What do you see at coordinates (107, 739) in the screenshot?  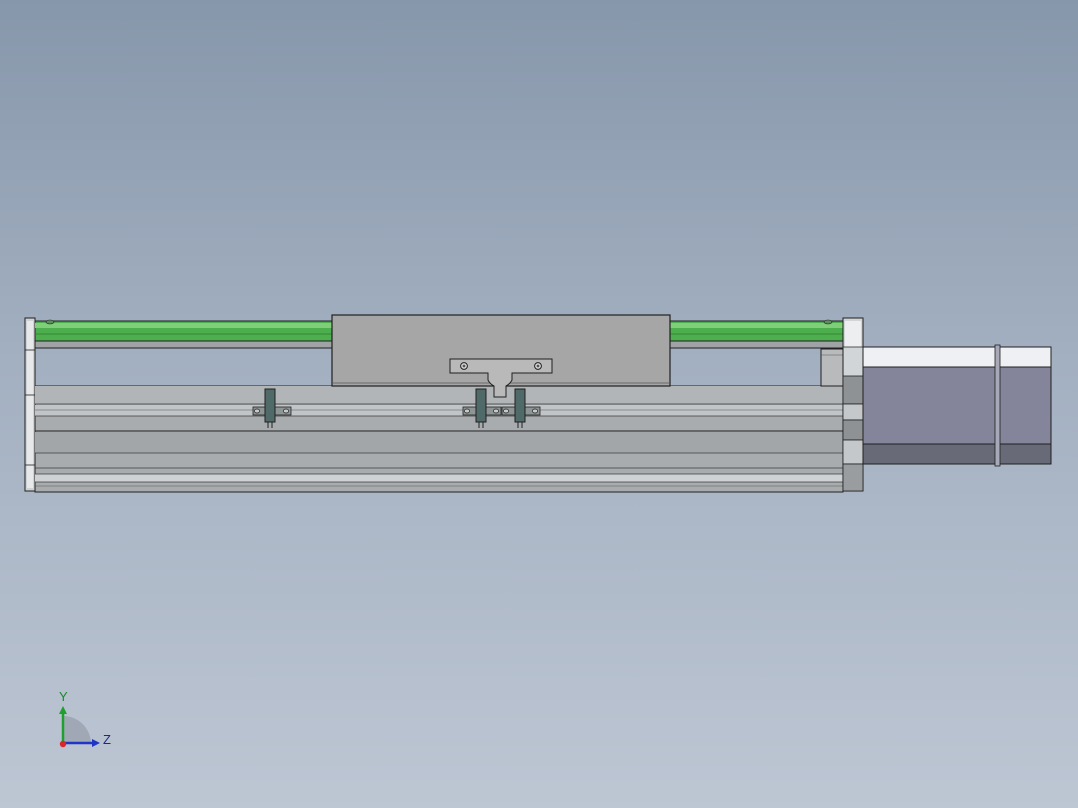 I see `z-axis-label: Z` at bounding box center [107, 739].